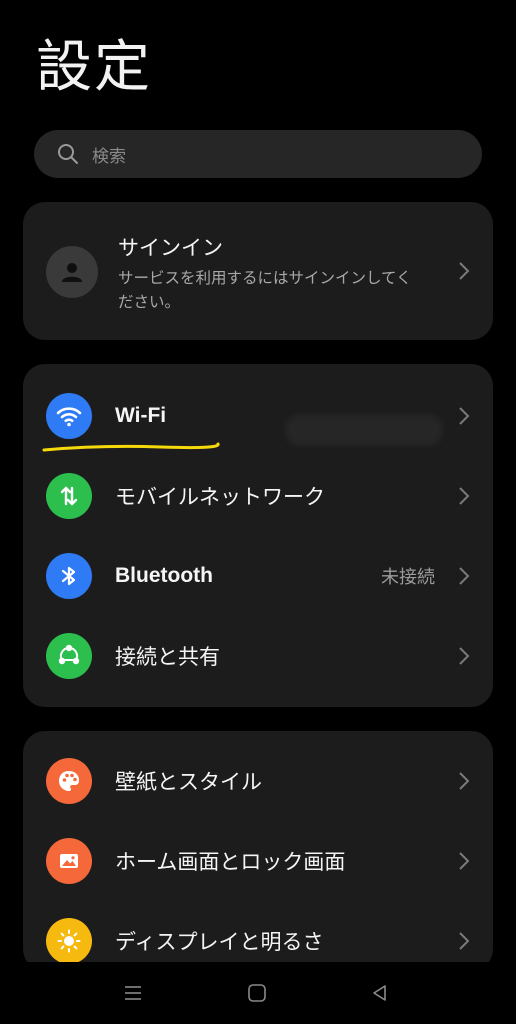 This screenshot has height=1024, width=516. What do you see at coordinates (69, 941) in the screenshot?
I see `brightness-icon` at bounding box center [69, 941].